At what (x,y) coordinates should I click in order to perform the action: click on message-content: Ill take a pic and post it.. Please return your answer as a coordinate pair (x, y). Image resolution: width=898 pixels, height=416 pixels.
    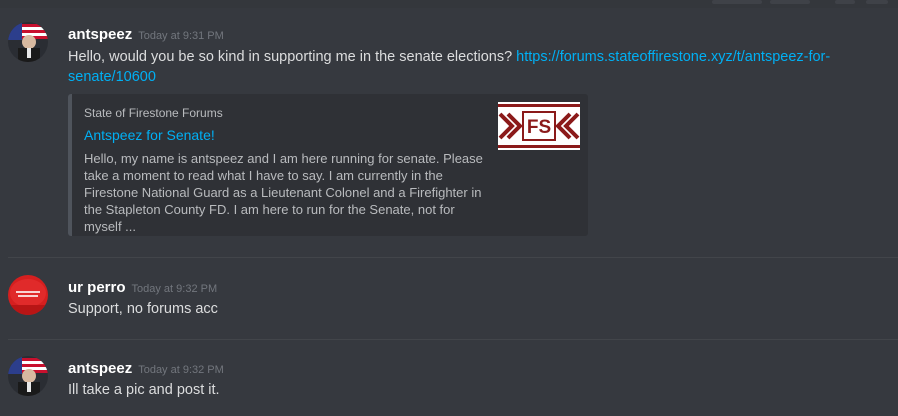
    Looking at the image, I should click on (144, 390).